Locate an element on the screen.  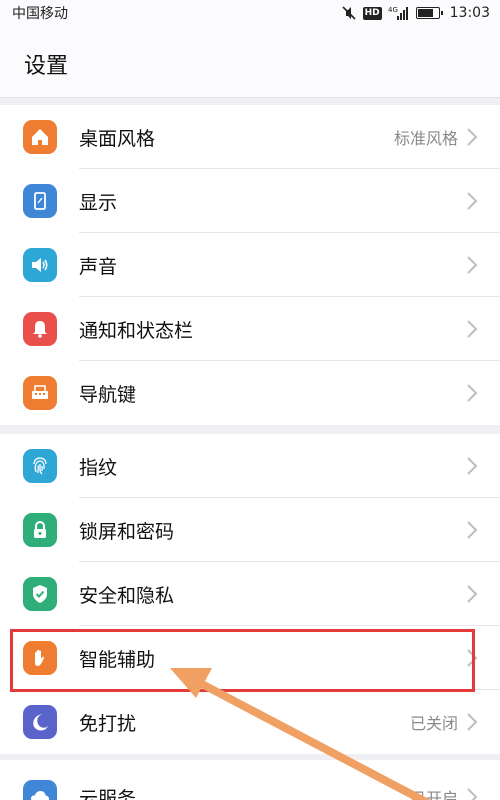
settings-item-label: 显示 is located at coordinates (98, 202).